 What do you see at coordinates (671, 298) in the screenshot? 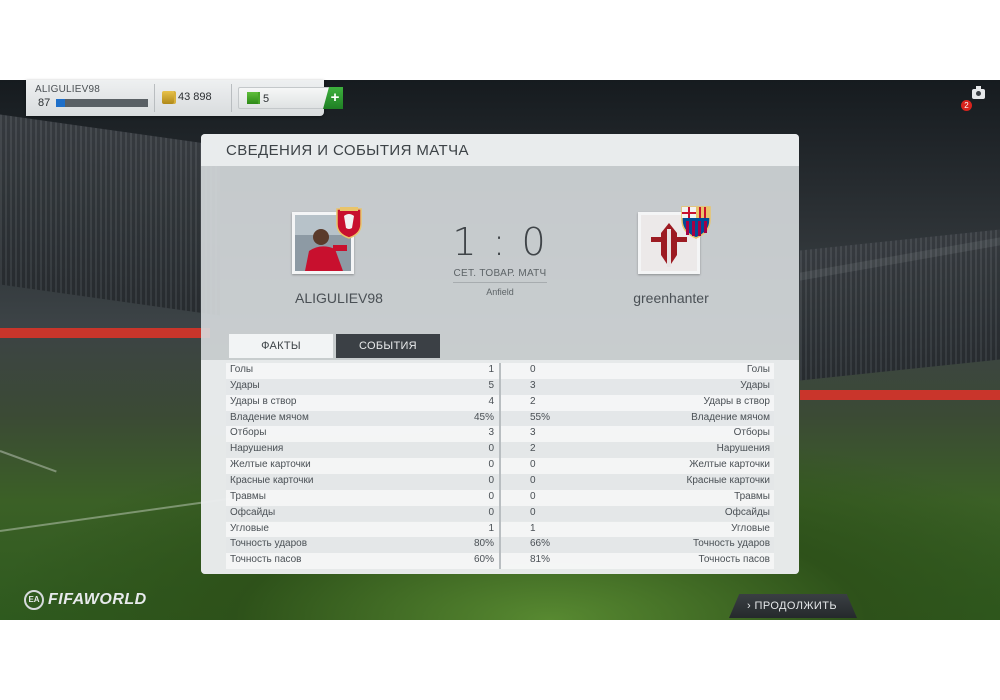
I see `away-team-name: greenhanter` at bounding box center [671, 298].